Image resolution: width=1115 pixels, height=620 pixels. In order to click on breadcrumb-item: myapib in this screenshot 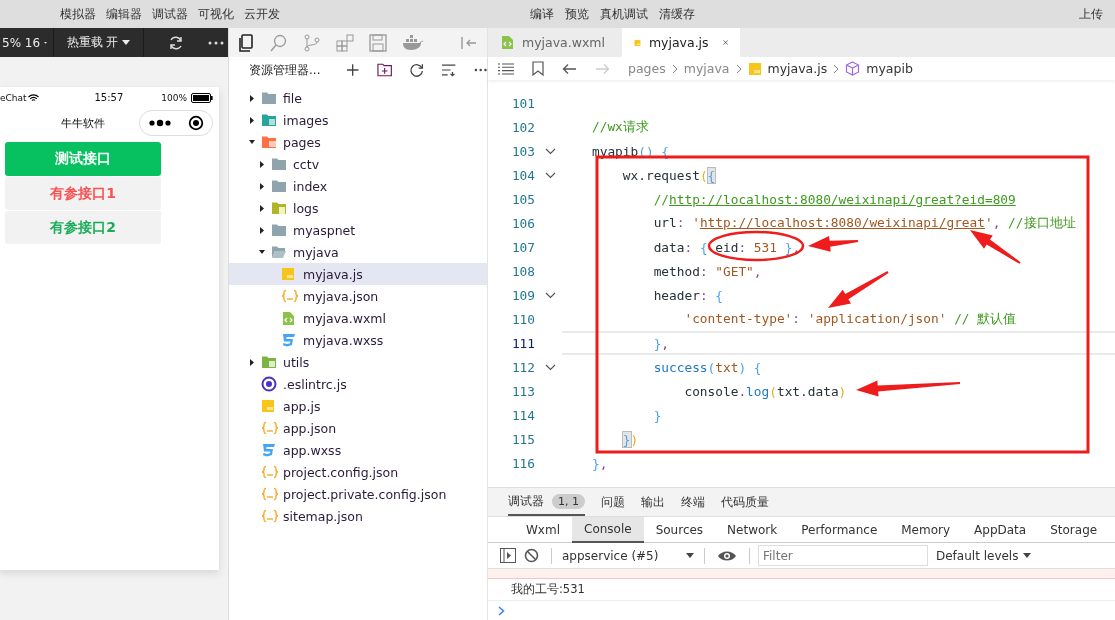, I will do `click(879, 68)`.